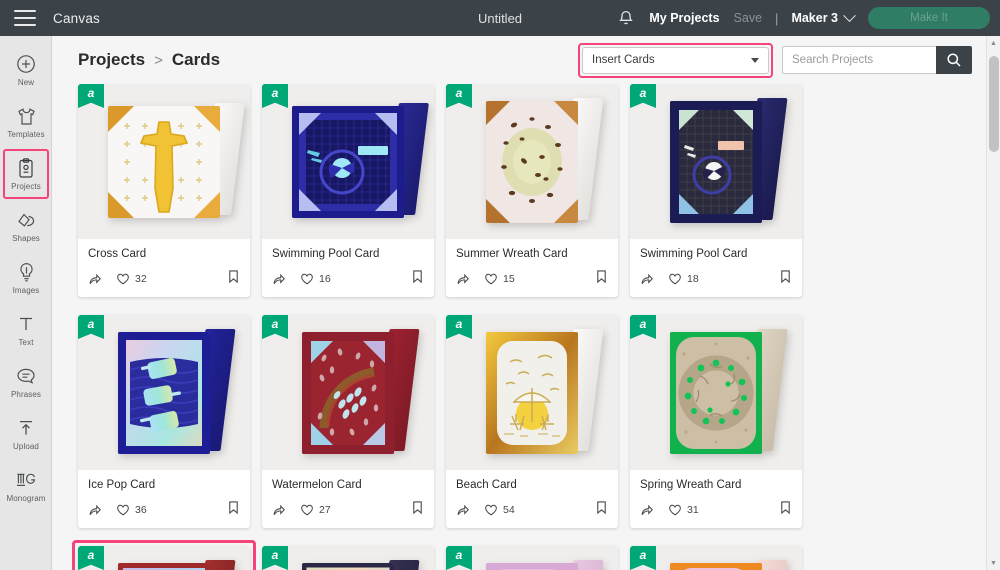  What do you see at coordinates (993, 303) in the screenshot?
I see `vertical-scrollbar: ▲ ▼` at bounding box center [993, 303].